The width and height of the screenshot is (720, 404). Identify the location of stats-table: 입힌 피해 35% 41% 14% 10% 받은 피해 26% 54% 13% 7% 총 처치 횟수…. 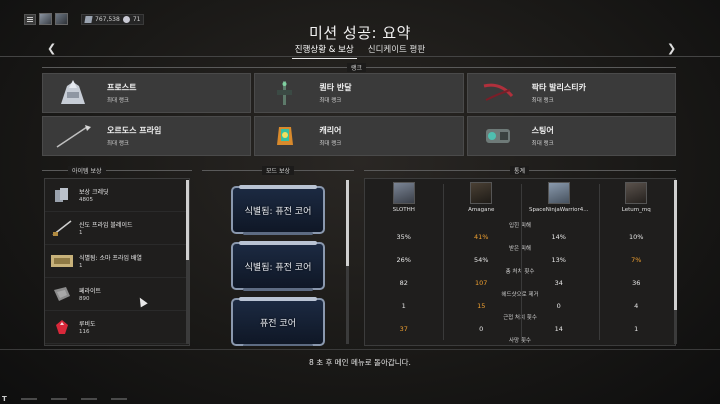
(520, 282).